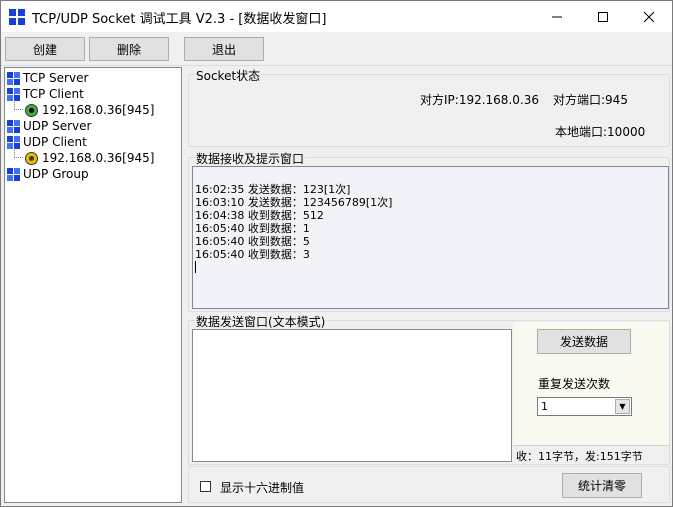 Image resolution: width=673 pixels, height=507 pixels. I want to click on chevron-down-icon: ▼, so click(622, 406).